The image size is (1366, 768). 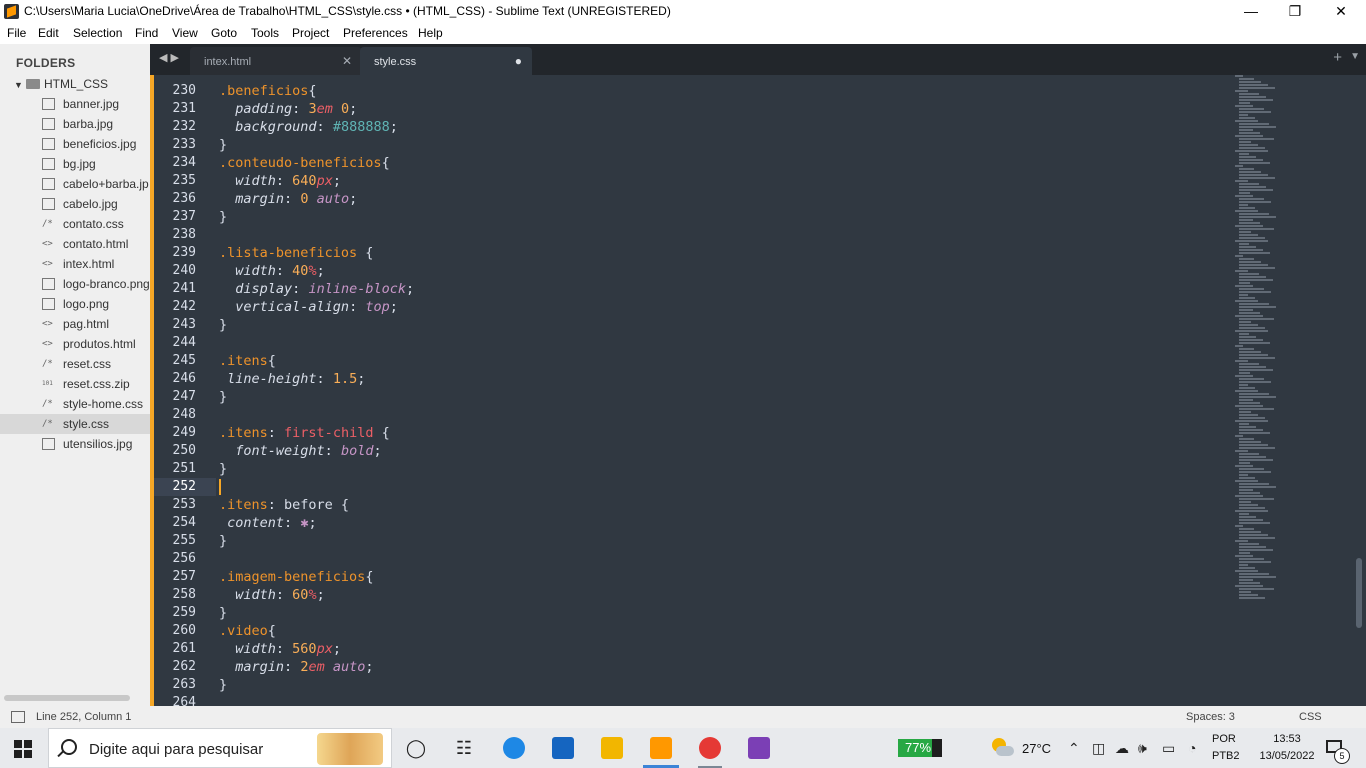 What do you see at coordinates (1244, 376) in the screenshot?
I see `minimap-line` at bounding box center [1244, 376].